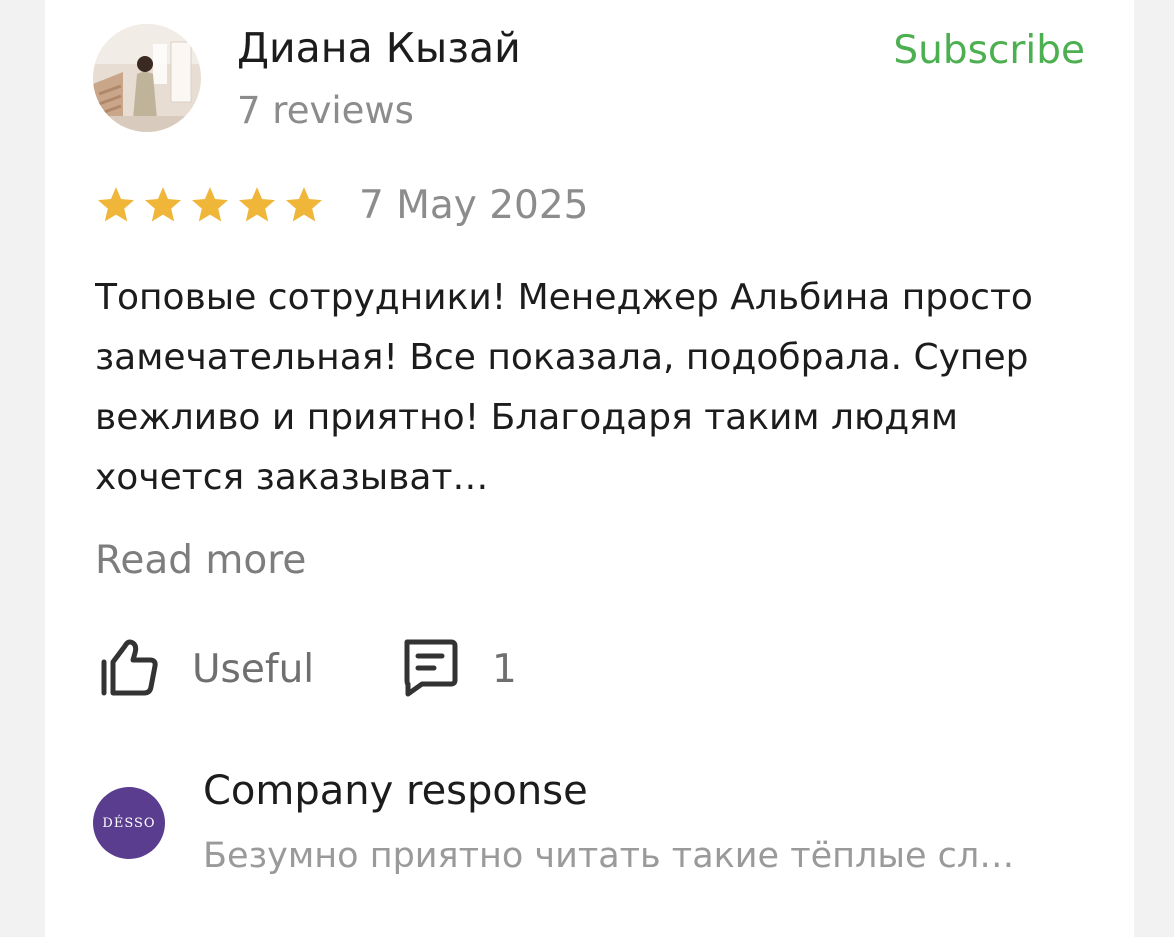  What do you see at coordinates (200, 561) in the screenshot?
I see `read-more-link: Read more` at bounding box center [200, 561].